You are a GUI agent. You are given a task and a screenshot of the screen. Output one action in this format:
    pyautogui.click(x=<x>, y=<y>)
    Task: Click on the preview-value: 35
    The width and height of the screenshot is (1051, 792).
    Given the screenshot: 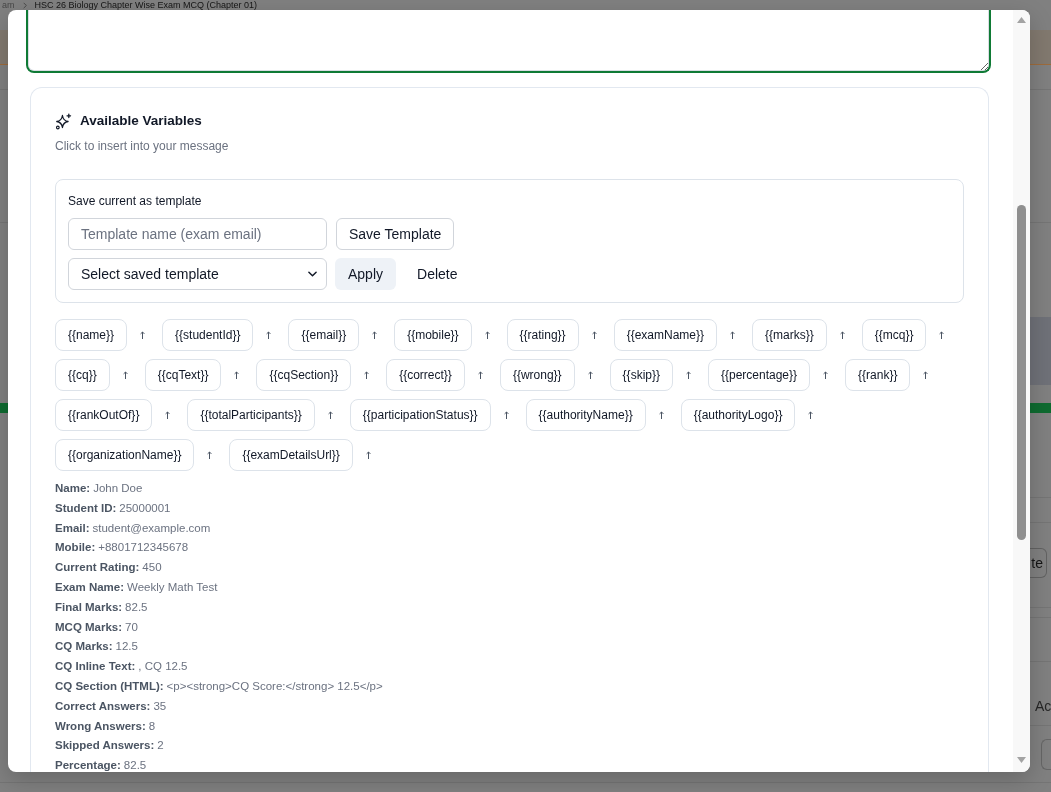 What is the action you would take?
    pyautogui.click(x=160, y=705)
    